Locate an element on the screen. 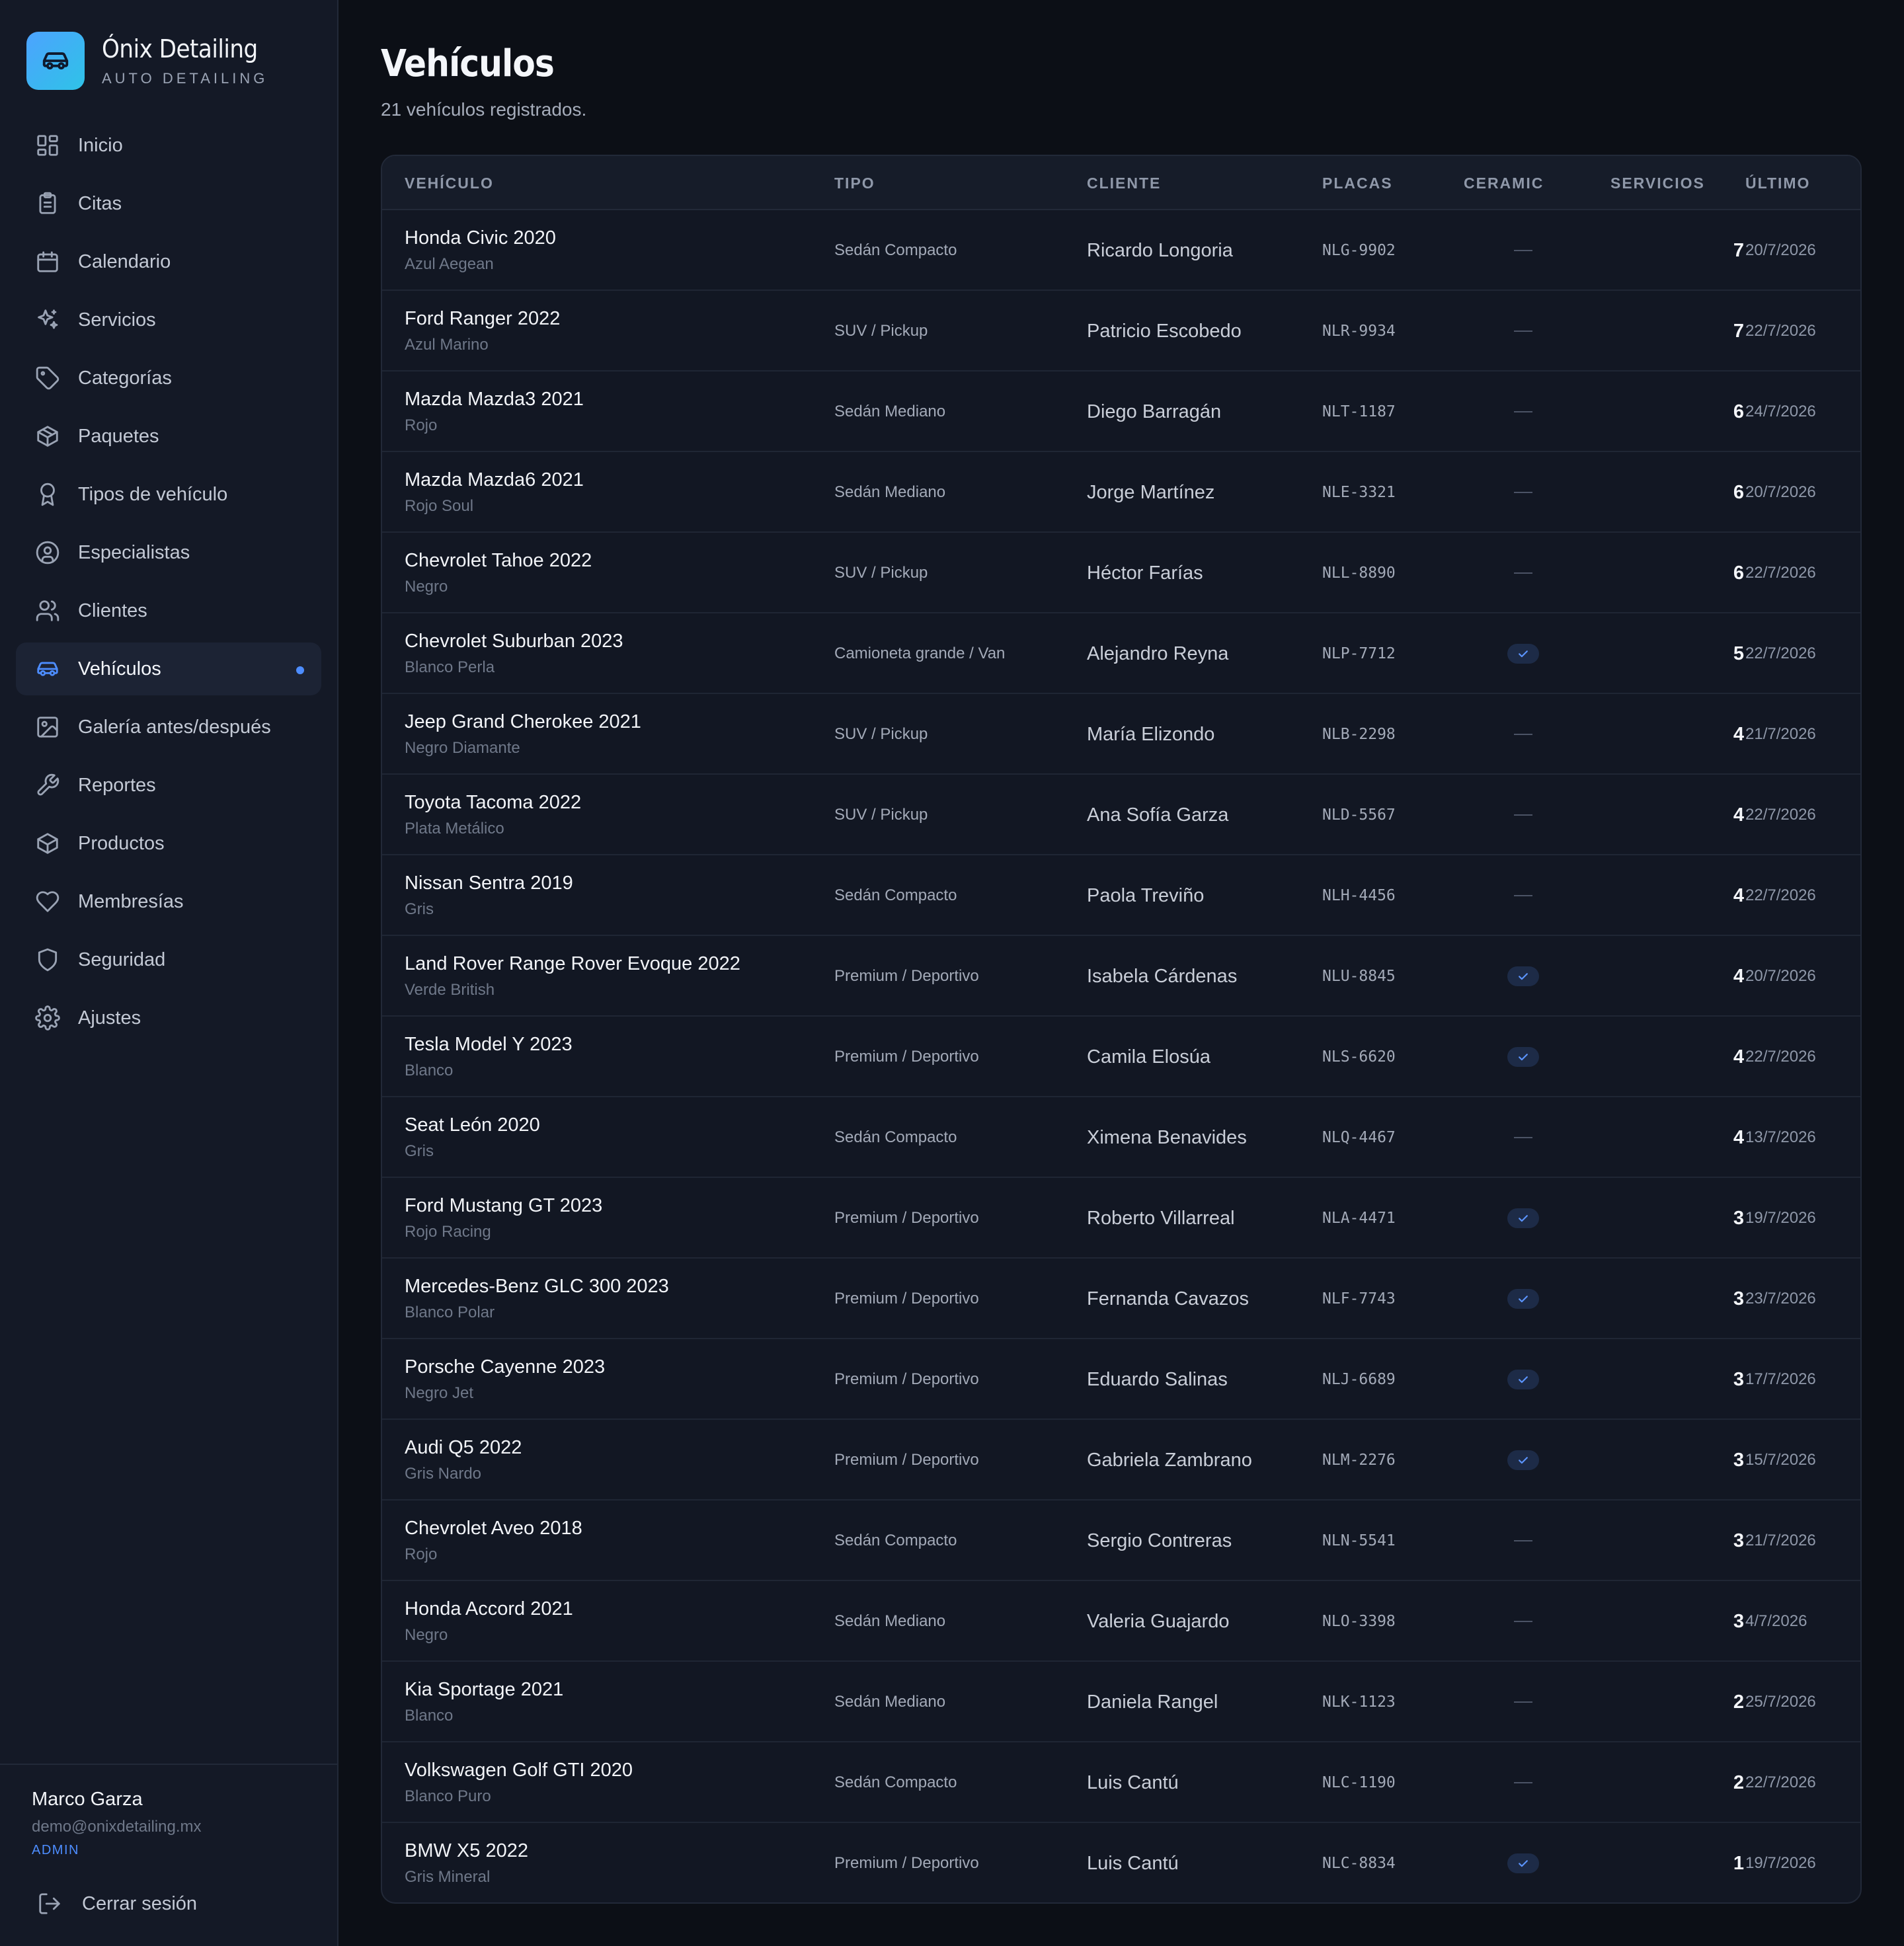  brand-name: Ónix Detailing is located at coordinates (180, 48).